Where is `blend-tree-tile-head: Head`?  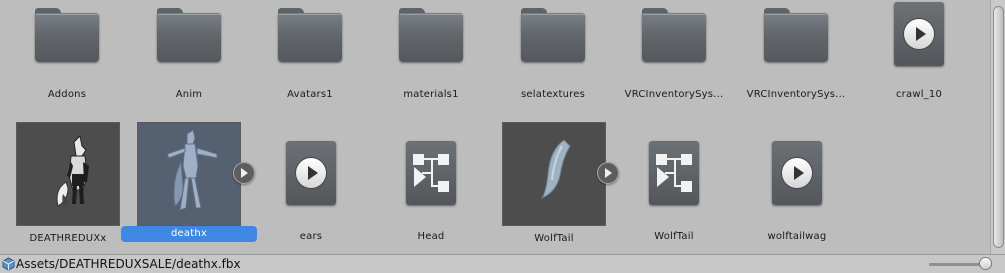
blend-tree-tile-head: Head is located at coordinates (431, 183).